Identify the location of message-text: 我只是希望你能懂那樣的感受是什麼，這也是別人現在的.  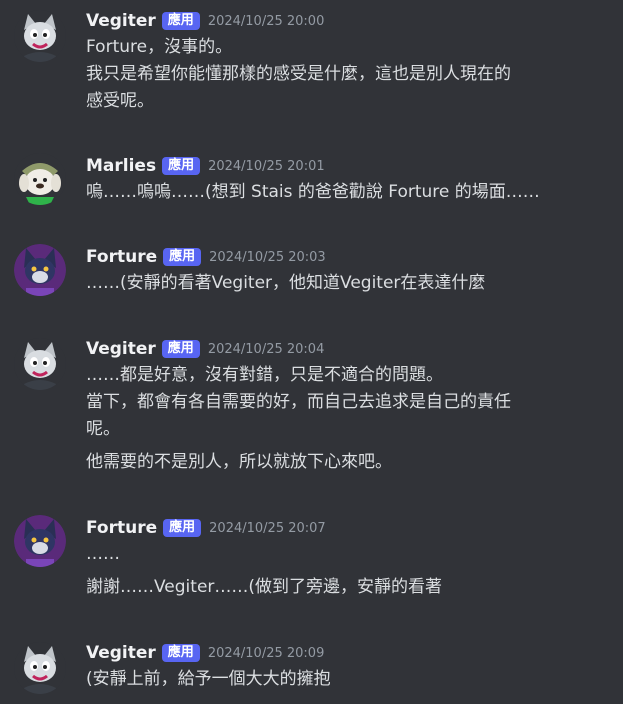
(298, 74).